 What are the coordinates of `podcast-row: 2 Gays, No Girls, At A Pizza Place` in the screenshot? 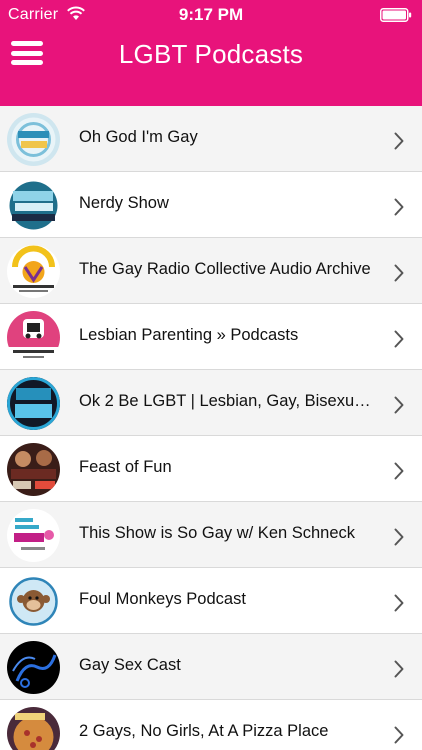 It's located at (211, 725).